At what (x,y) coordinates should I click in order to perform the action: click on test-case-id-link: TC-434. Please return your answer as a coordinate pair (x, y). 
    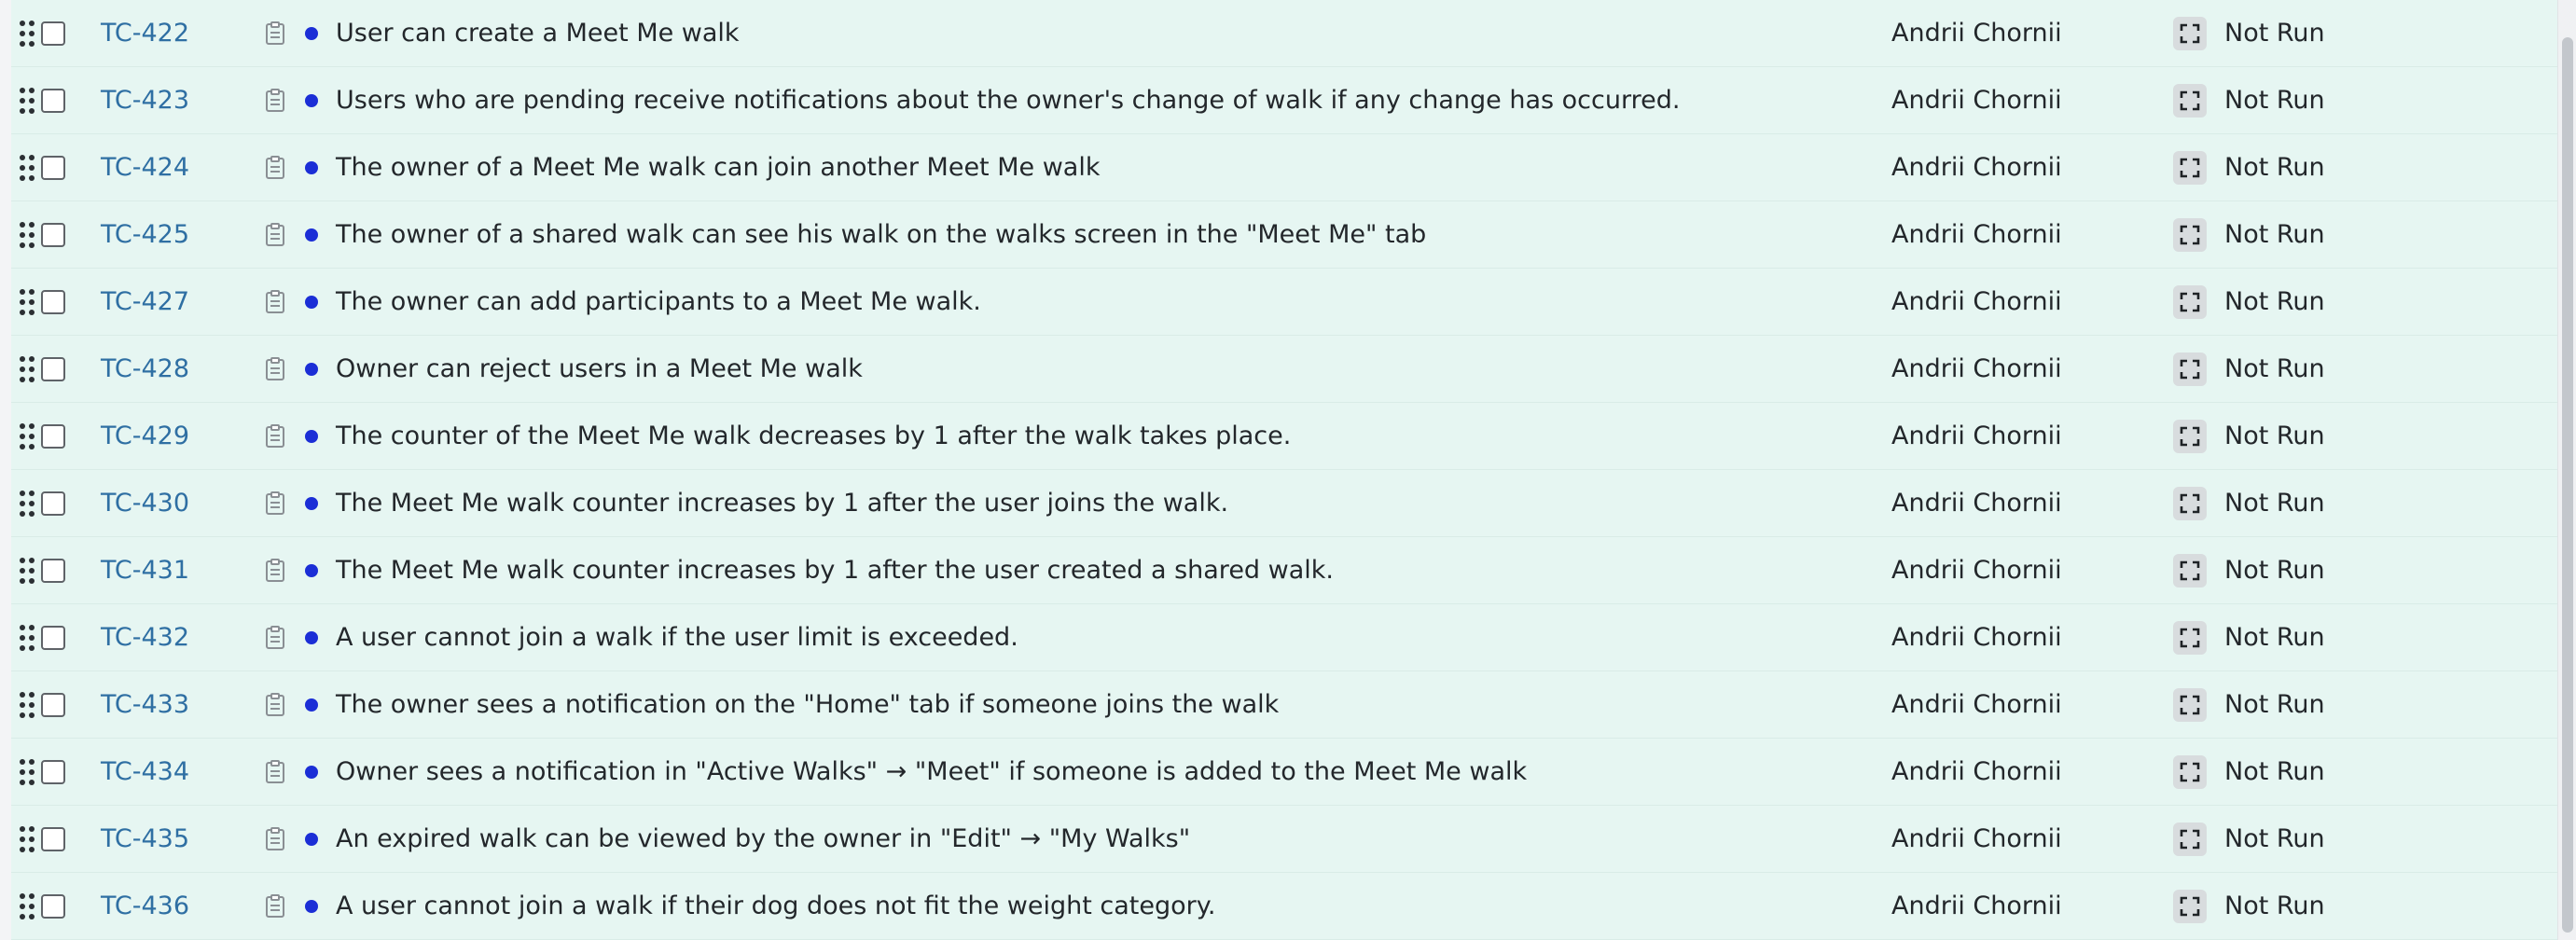
    Looking at the image, I should click on (145, 771).